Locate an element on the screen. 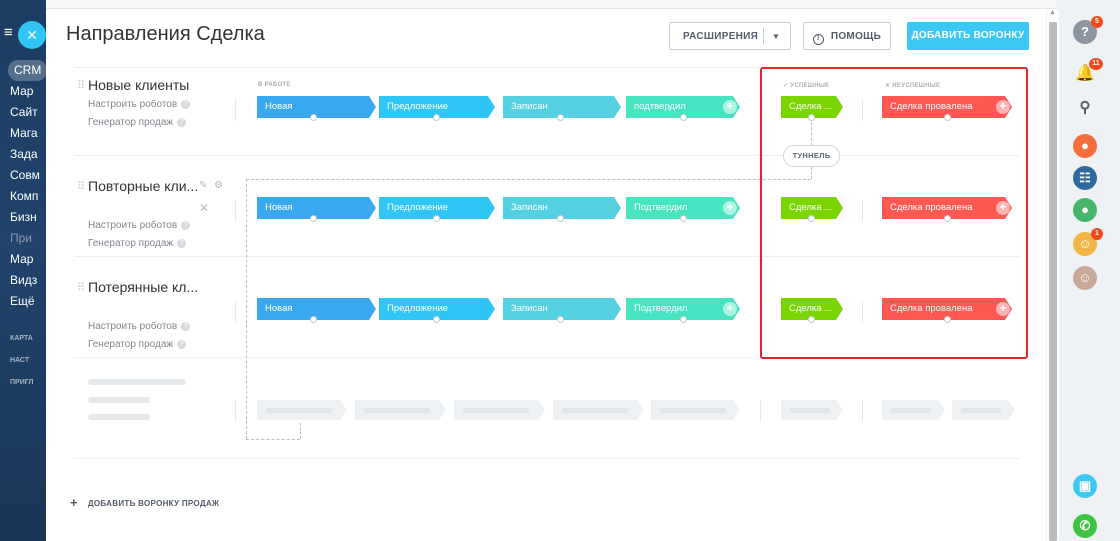 The height and width of the screenshot is (541, 1120). page-title: Направления Сделка is located at coordinates (165, 34).